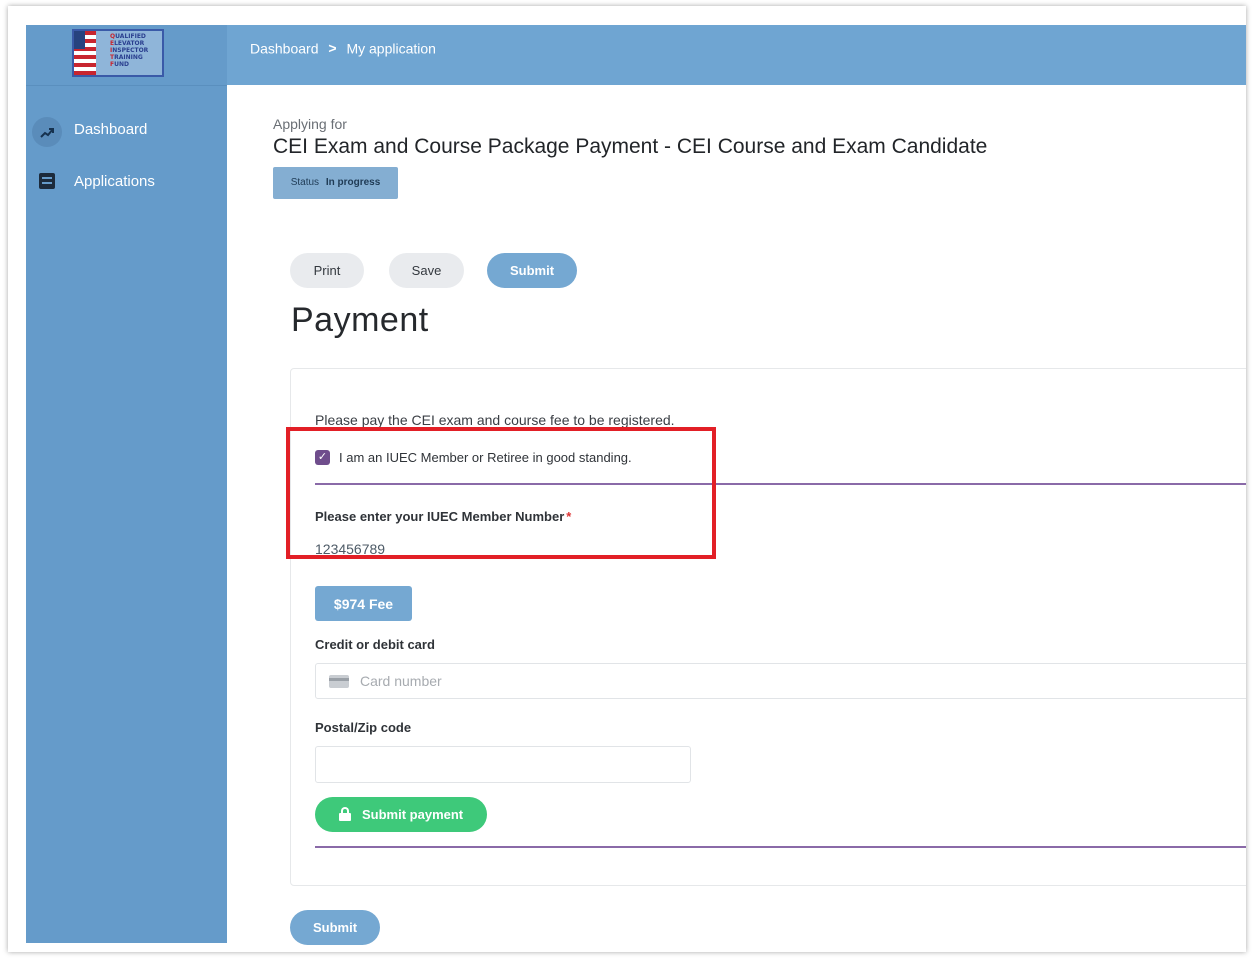 The width and height of the screenshot is (1255, 958). What do you see at coordinates (353, 182) in the screenshot?
I see `status-value: In progress` at bounding box center [353, 182].